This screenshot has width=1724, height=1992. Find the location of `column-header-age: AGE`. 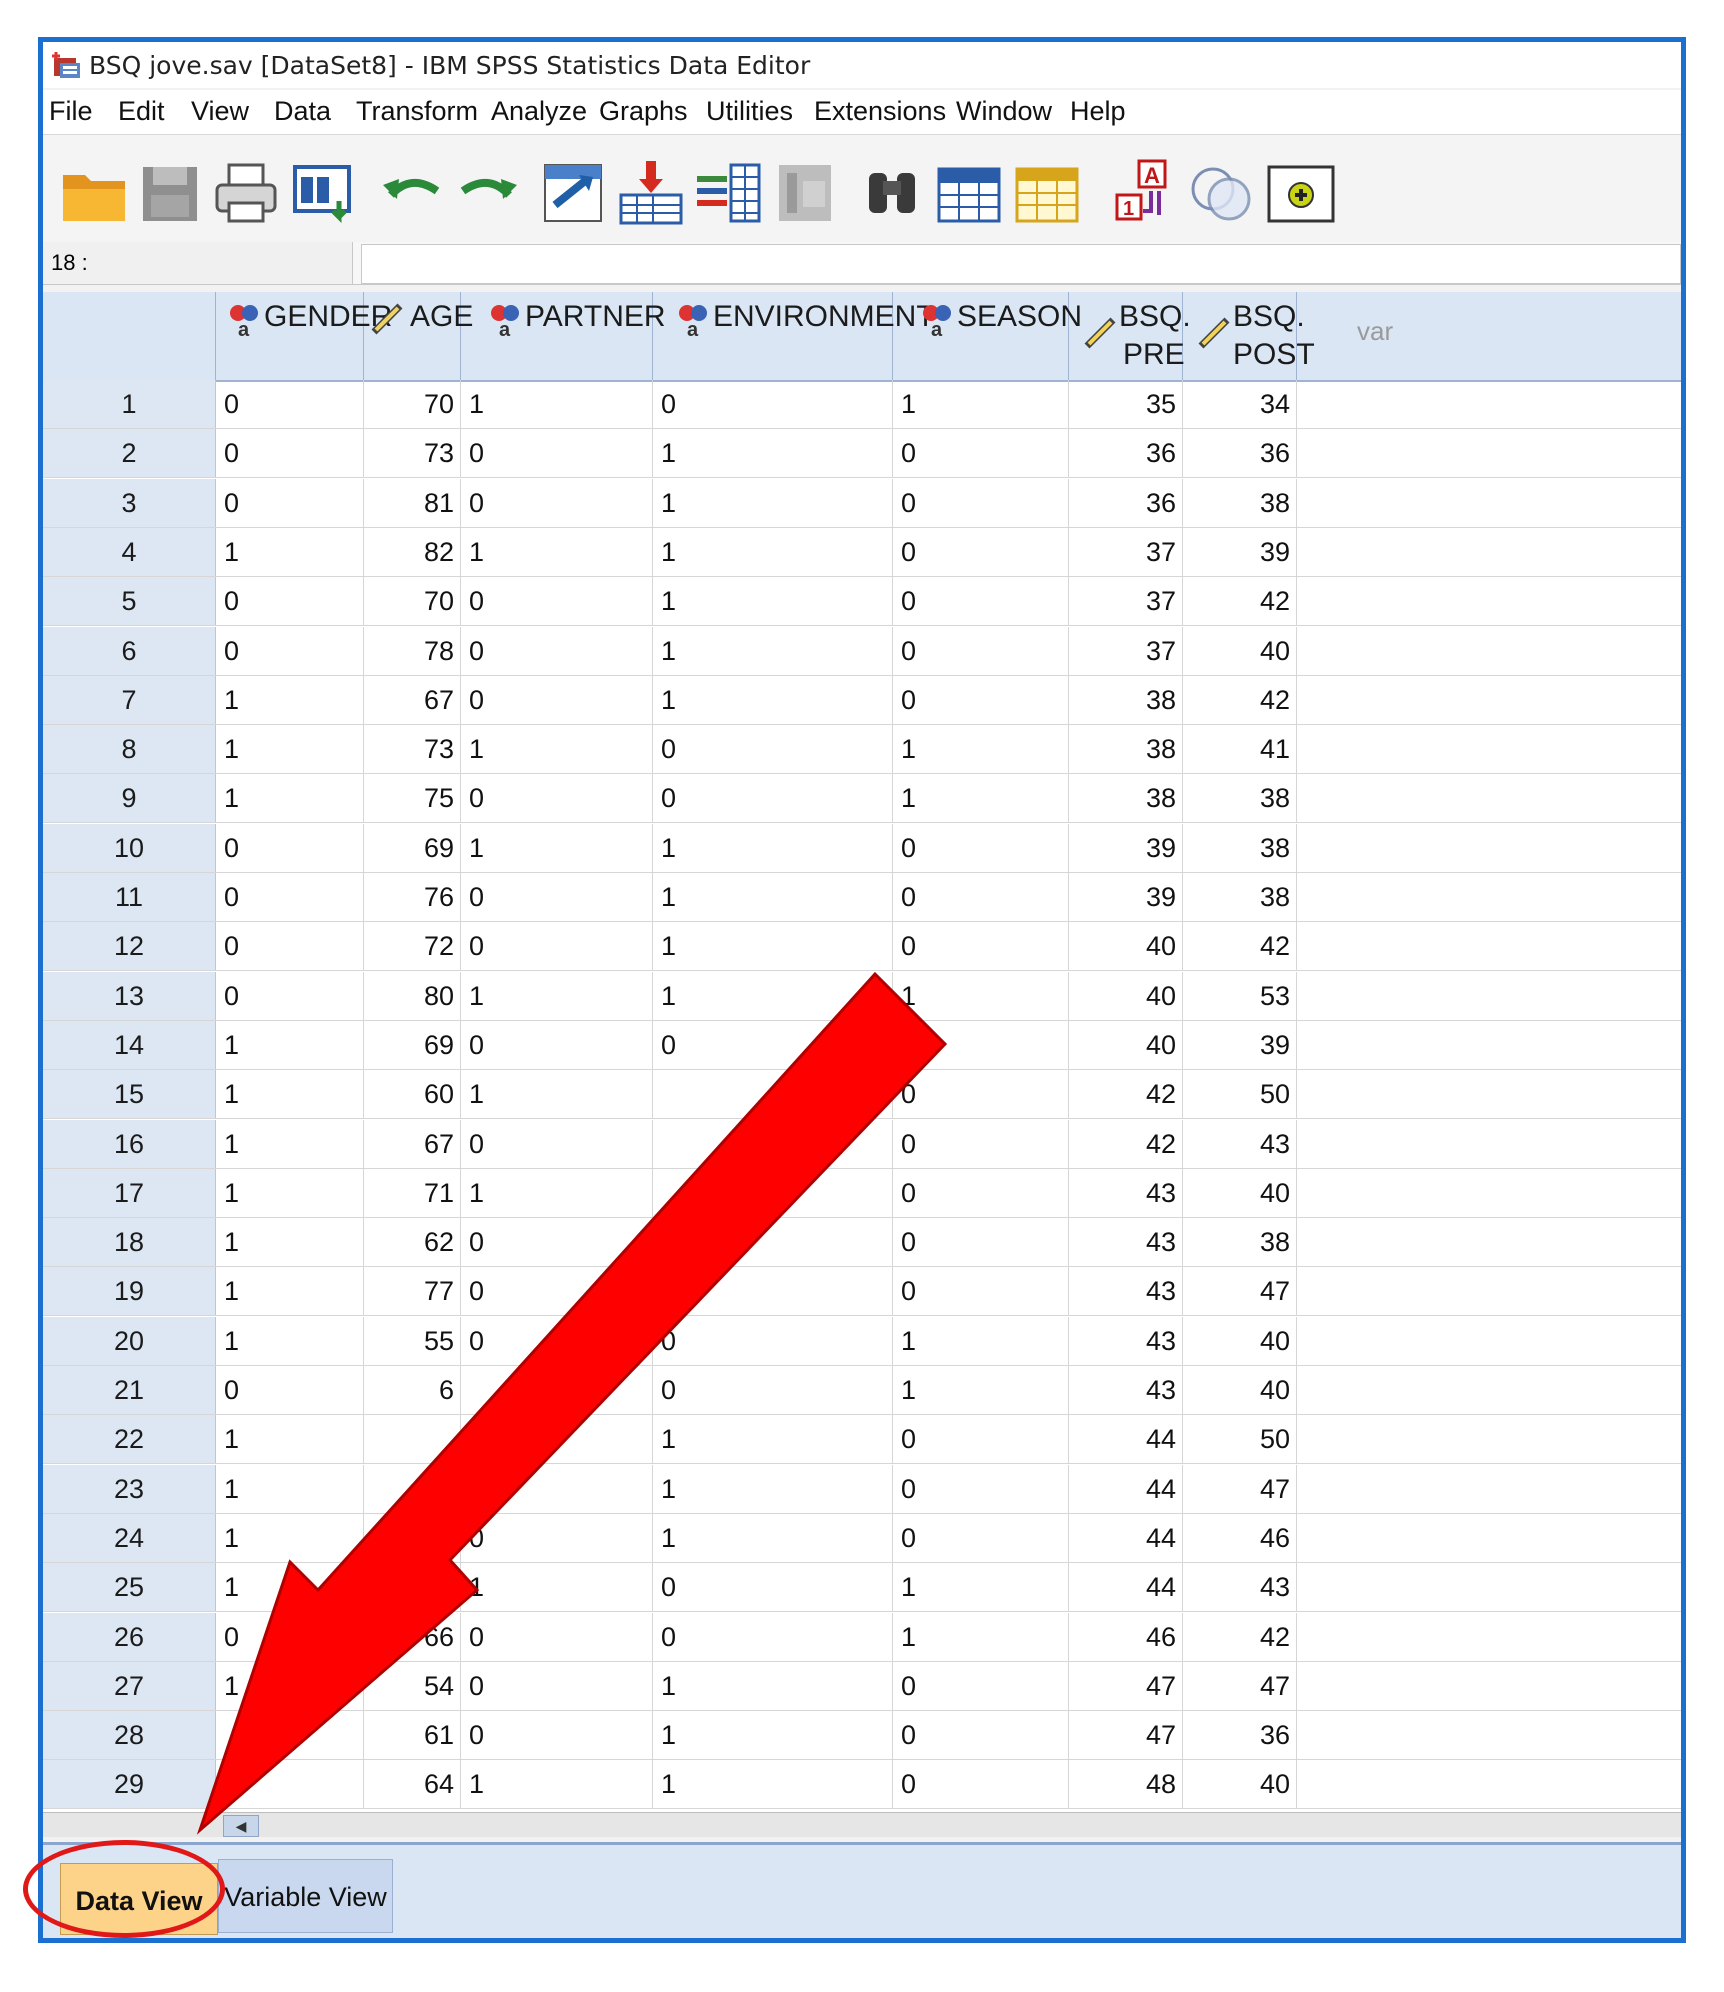

column-header-age: AGE is located at coordinates (418, 336).